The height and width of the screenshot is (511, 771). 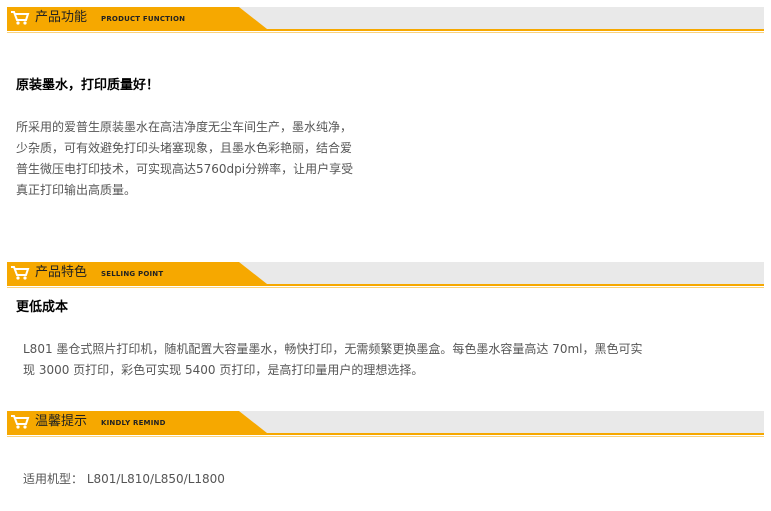 I want to click on section-heading: 原装墨水，打印质量好！, so click(x=88, y=85).